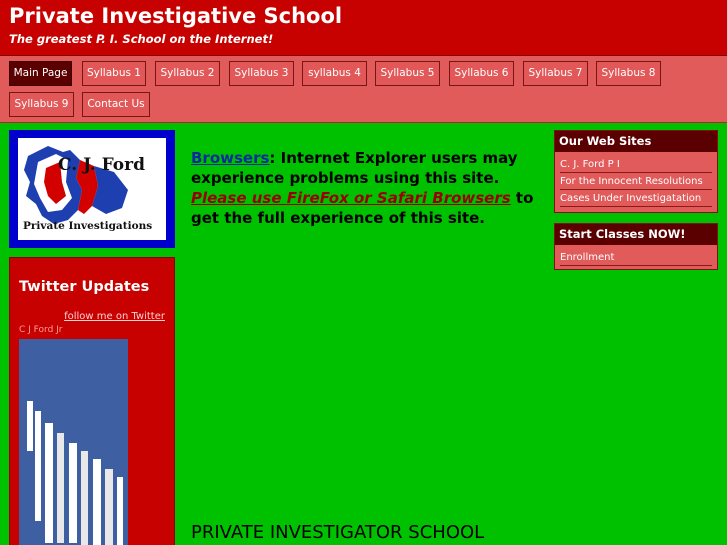 Image resolution: width=727 pixels, height=545 pixels. What do you see at coordinates (175, 16) in the screenshot?
I see `site-title: Private Investigative School` at bounding box center [175, 16].